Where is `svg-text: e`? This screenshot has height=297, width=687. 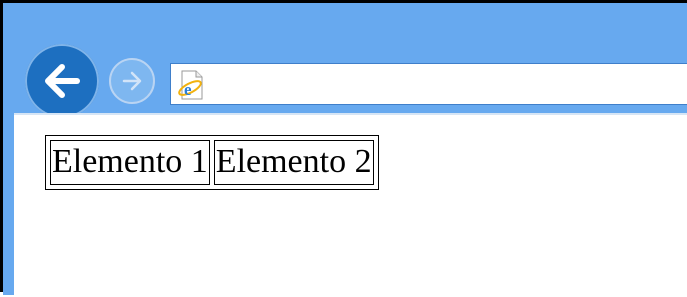
svg-text: e is located at coordinates (188, 89).